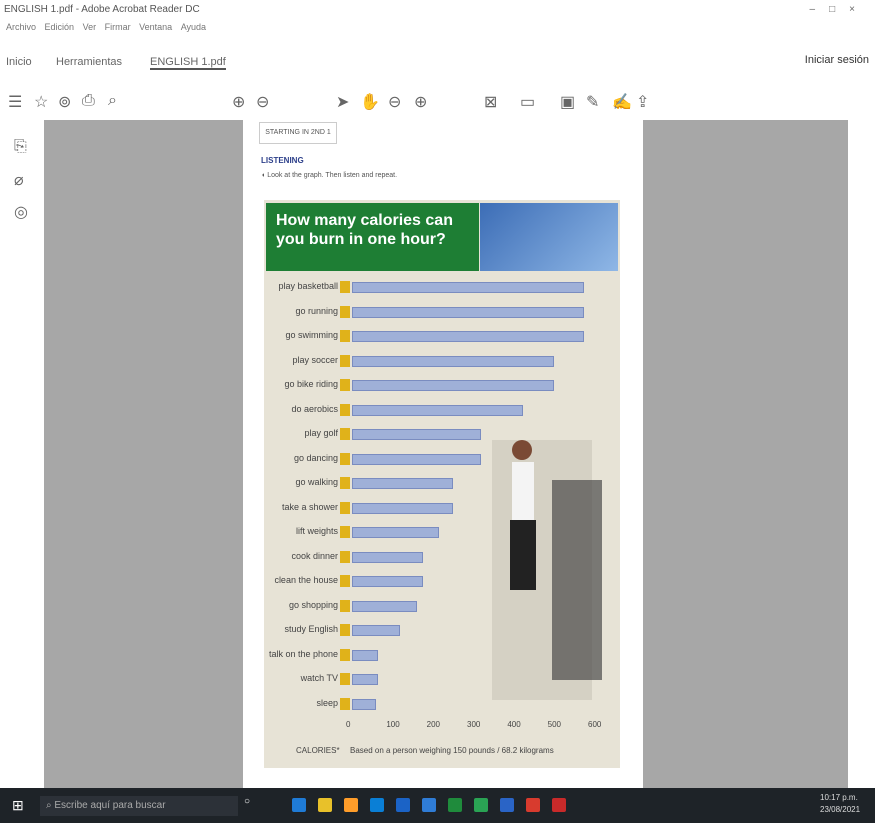 This screenshot has height=823, width=875. I want to click on print-icon: ⎙, so click(88, 101).